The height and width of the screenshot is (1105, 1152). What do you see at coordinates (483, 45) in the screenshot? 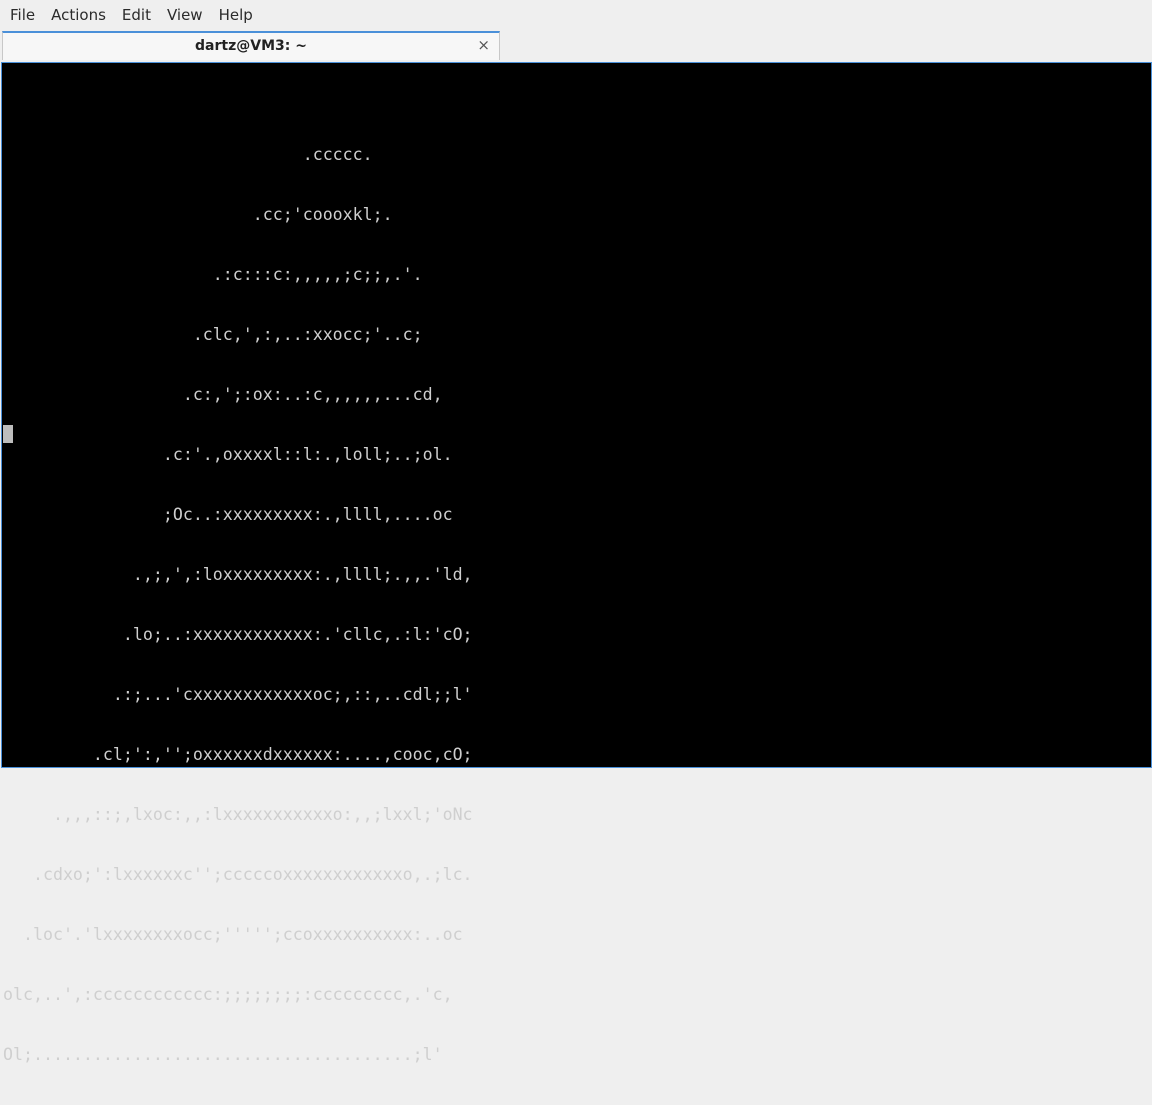
I see `close-icon: ×` at bounding box center [483, 45].